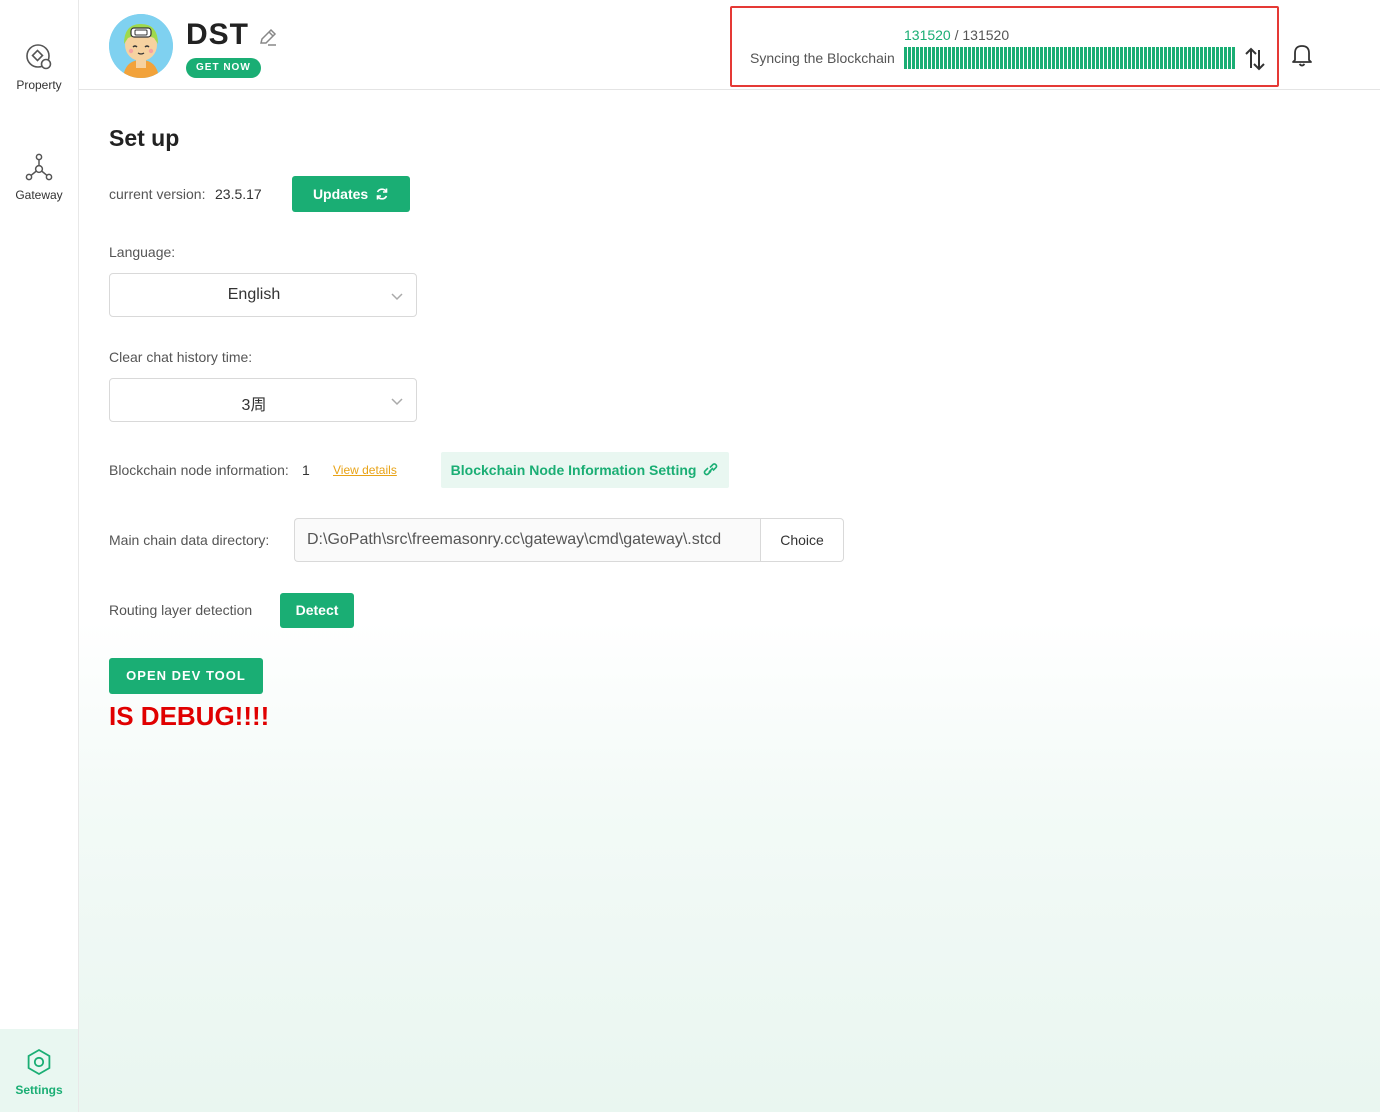  I want to click on refresh-icon, so click(382, 194).